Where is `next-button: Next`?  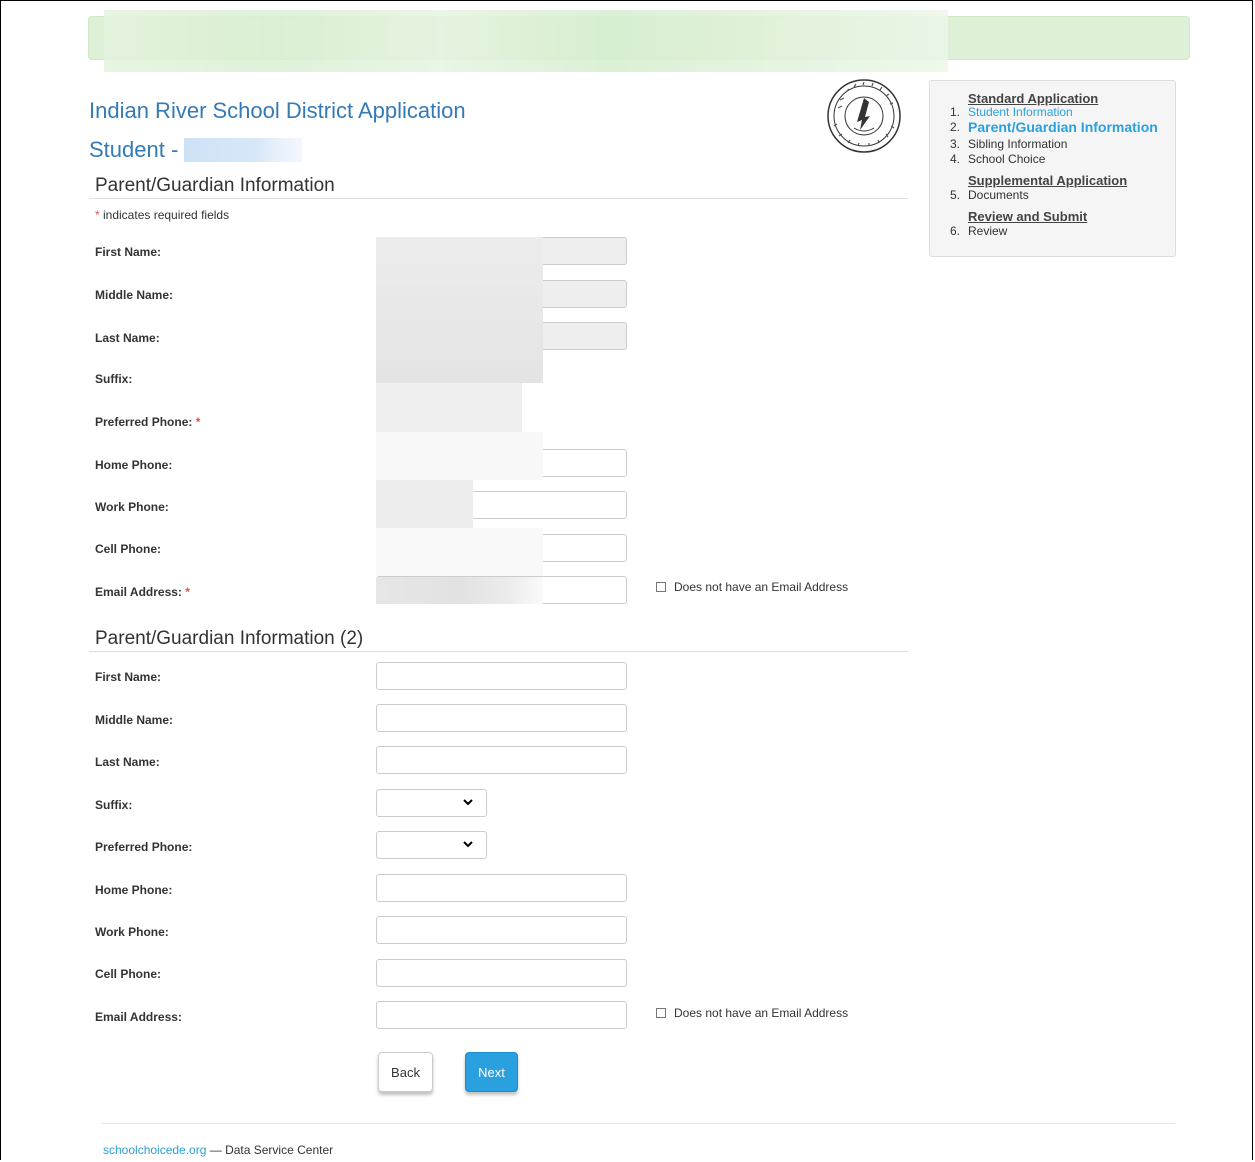 next-button: Next is located at coordinates (491, 1072).